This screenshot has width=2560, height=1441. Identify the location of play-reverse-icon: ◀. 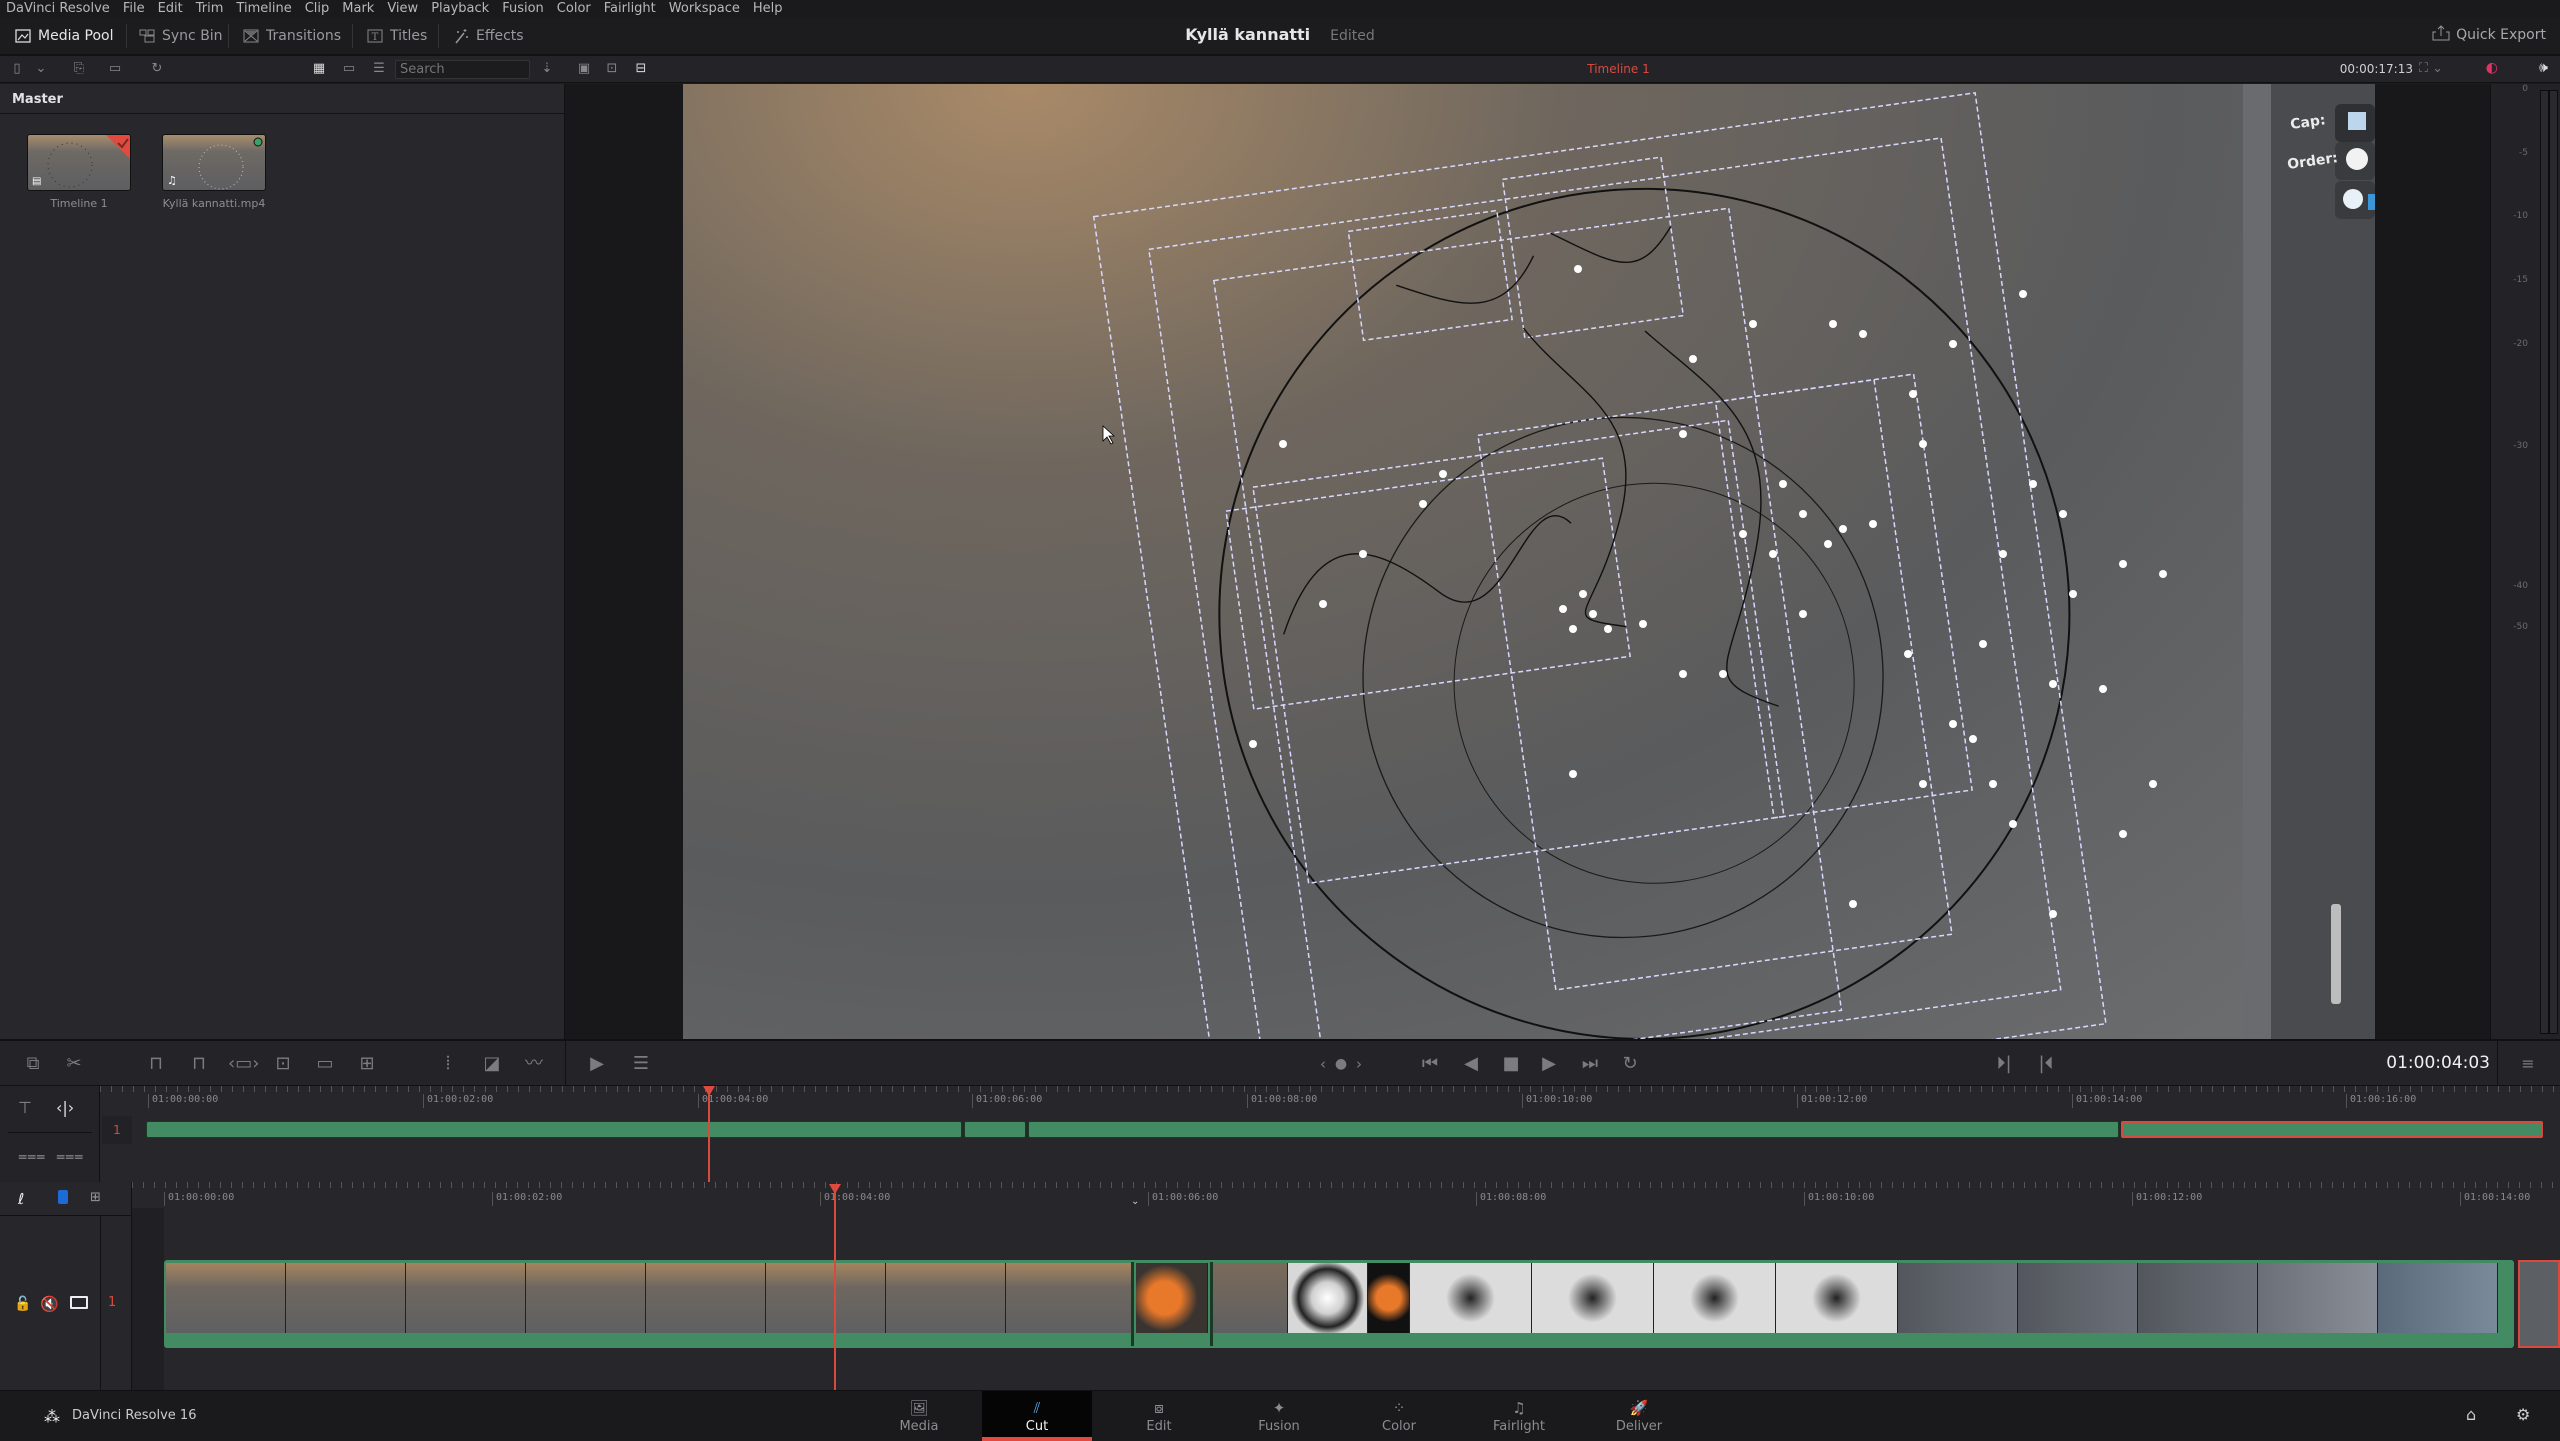
(1471, 1064).